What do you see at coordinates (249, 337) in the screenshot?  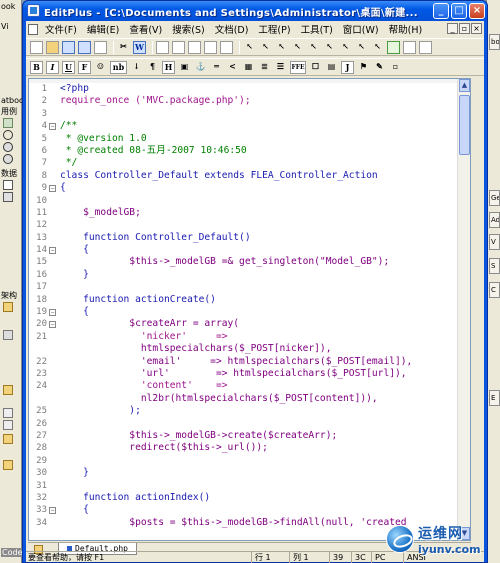 I see `code-line: 21 'nicker' =>` at bounding box center [249, 337].